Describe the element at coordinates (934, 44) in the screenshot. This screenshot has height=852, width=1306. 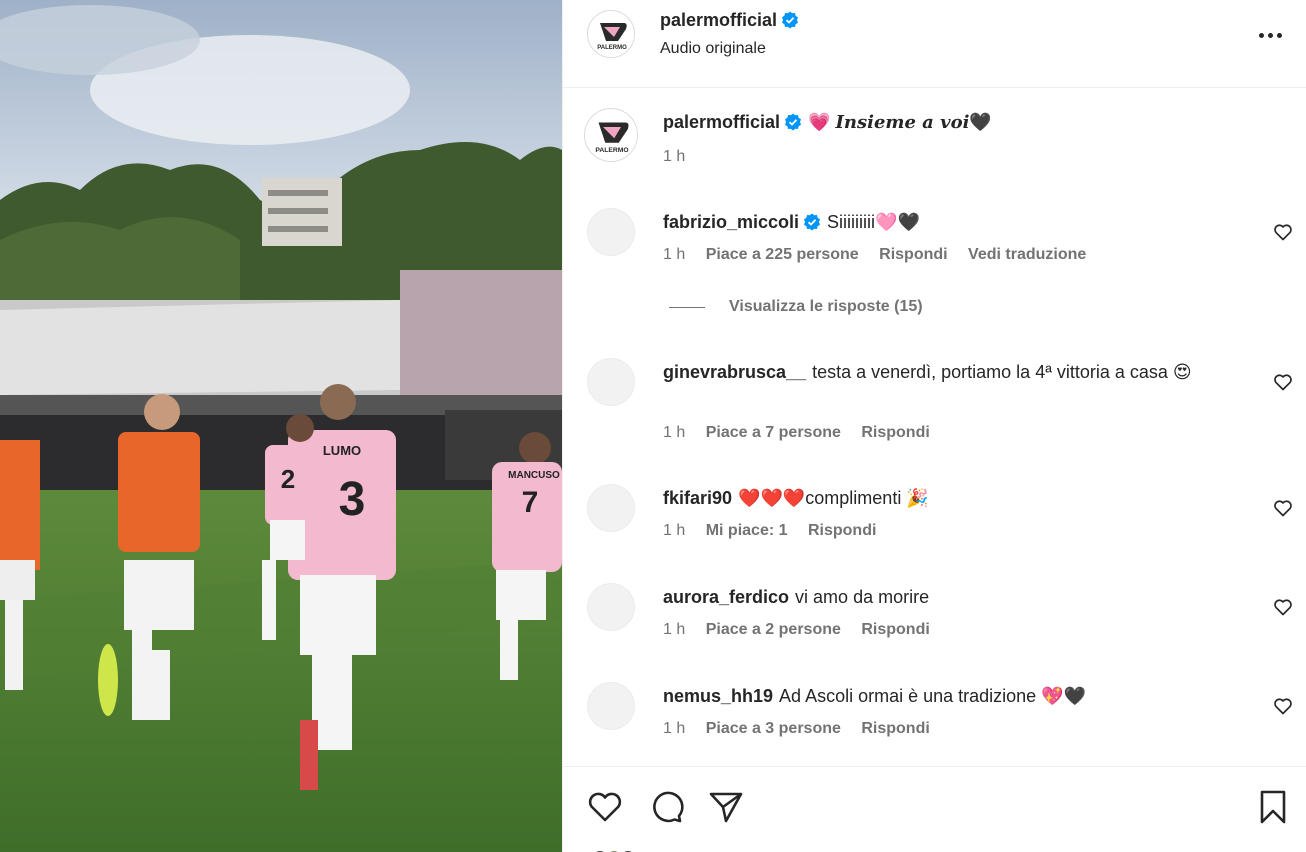
I see `post-header: PALERMO palermofficial Audio originale` at that location.